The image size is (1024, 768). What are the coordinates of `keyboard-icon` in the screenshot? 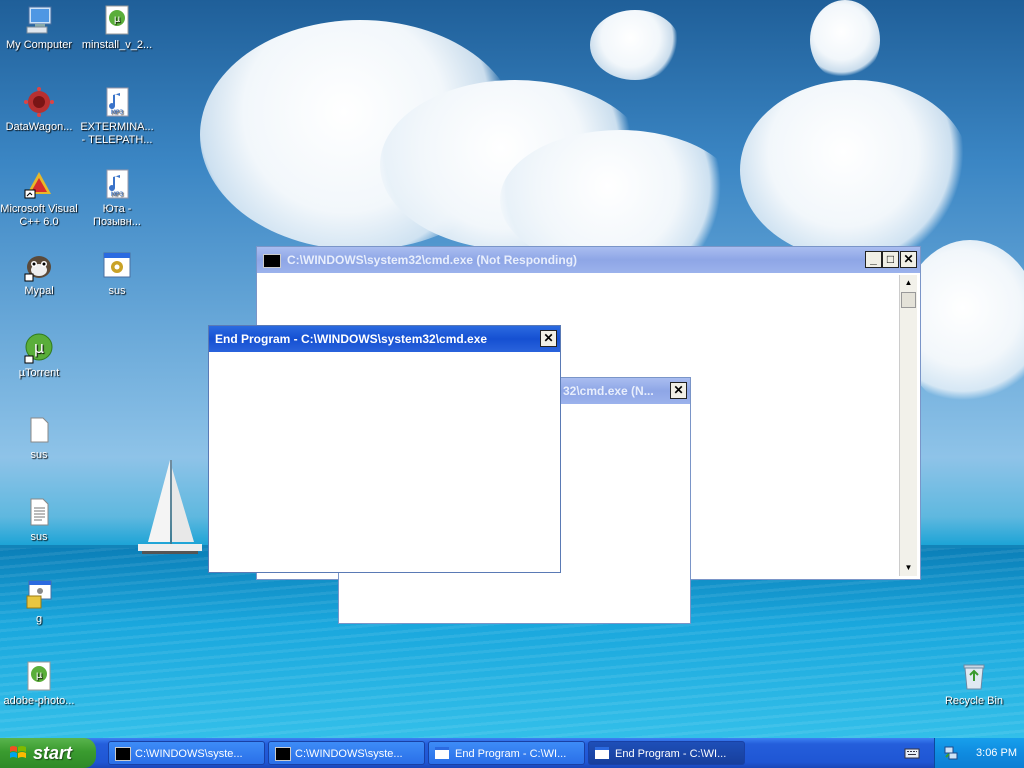 It's located at (912, 753).